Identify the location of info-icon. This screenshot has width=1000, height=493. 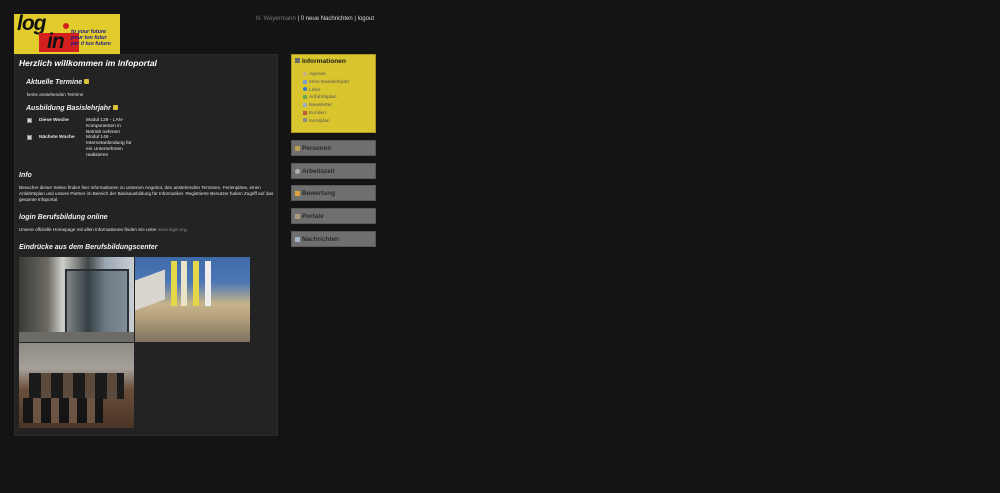
(297, 60).